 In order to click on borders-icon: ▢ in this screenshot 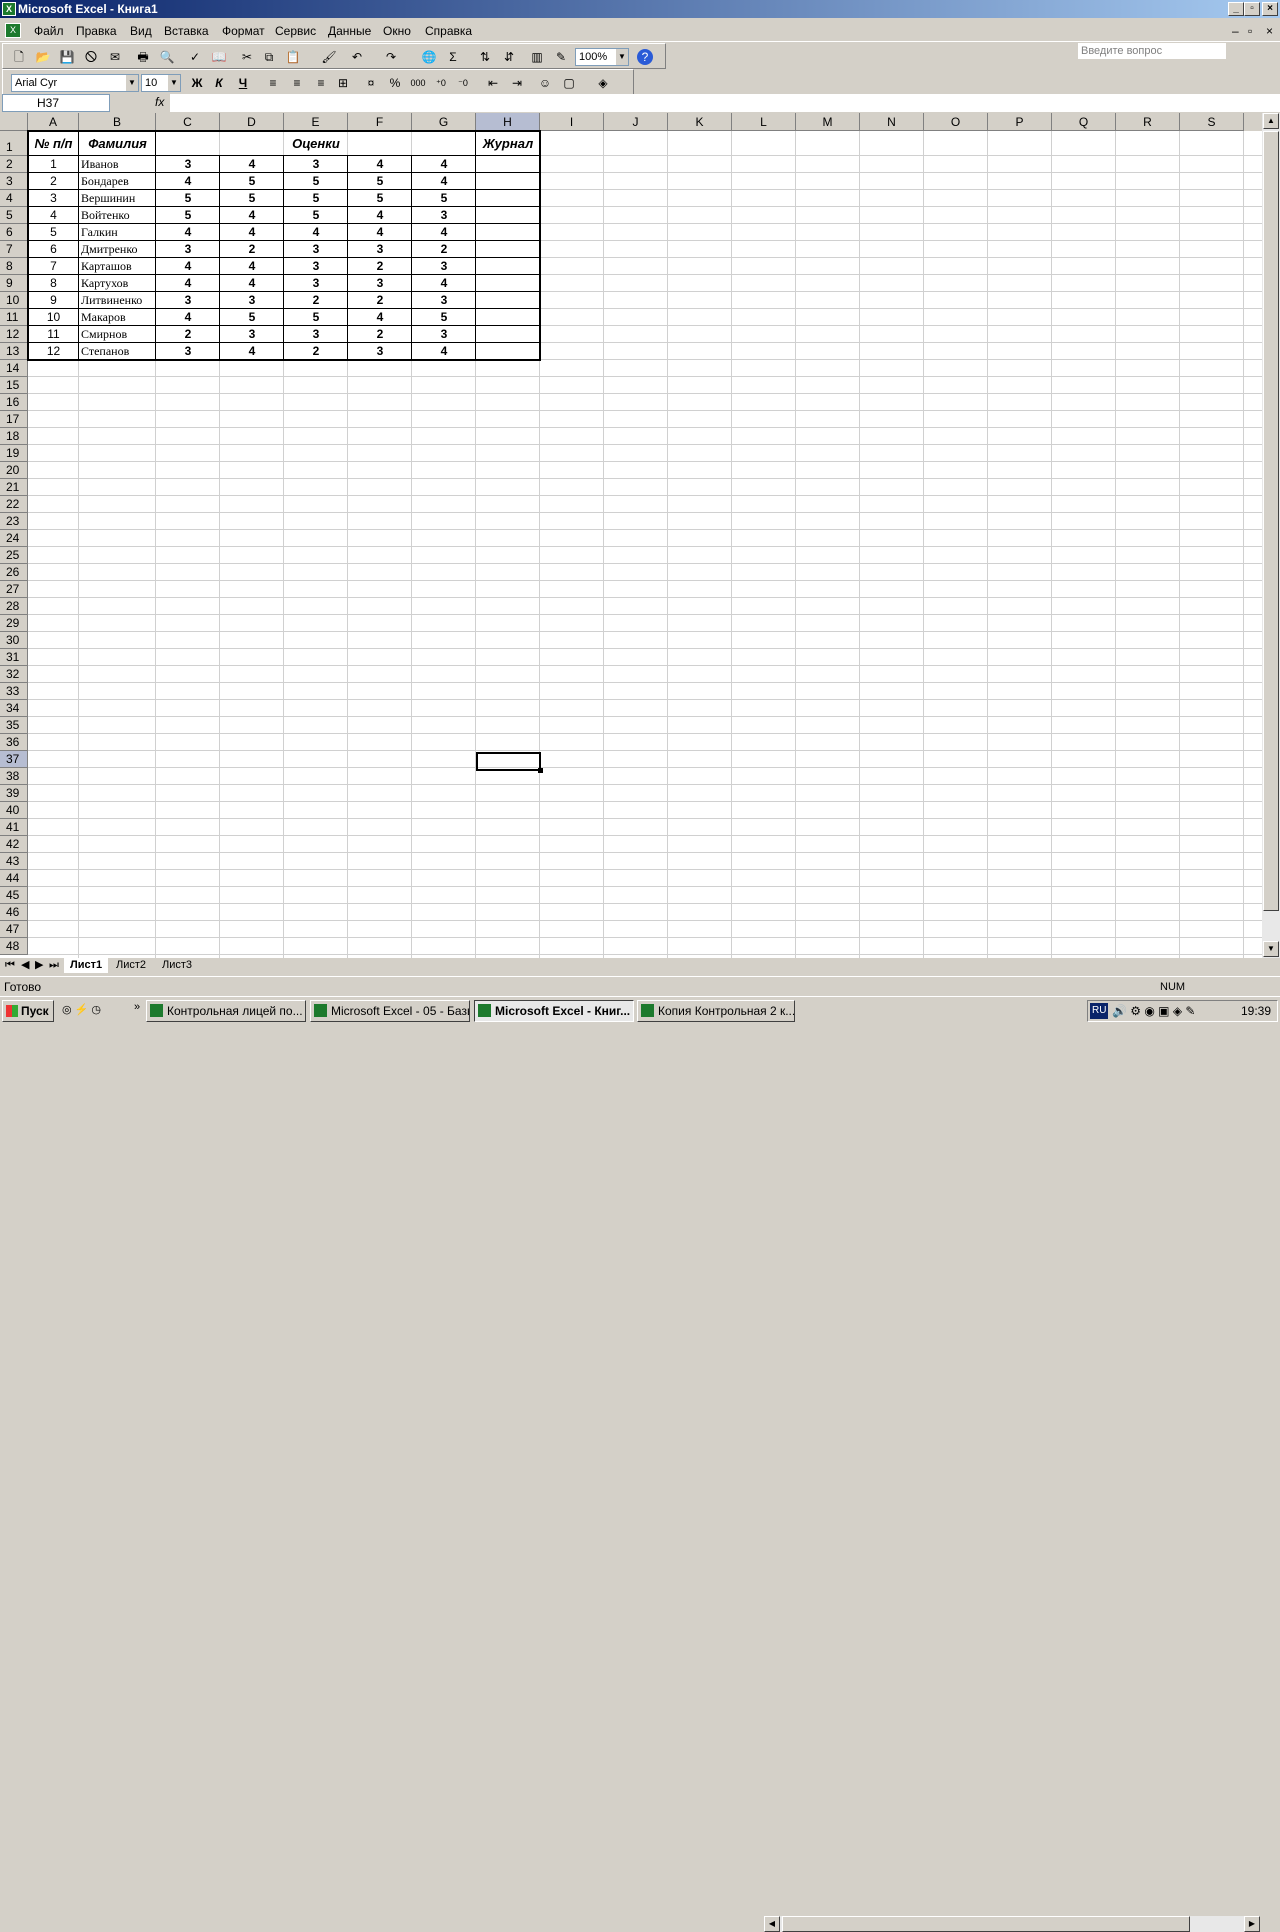, I will do `click(569, 83)`.